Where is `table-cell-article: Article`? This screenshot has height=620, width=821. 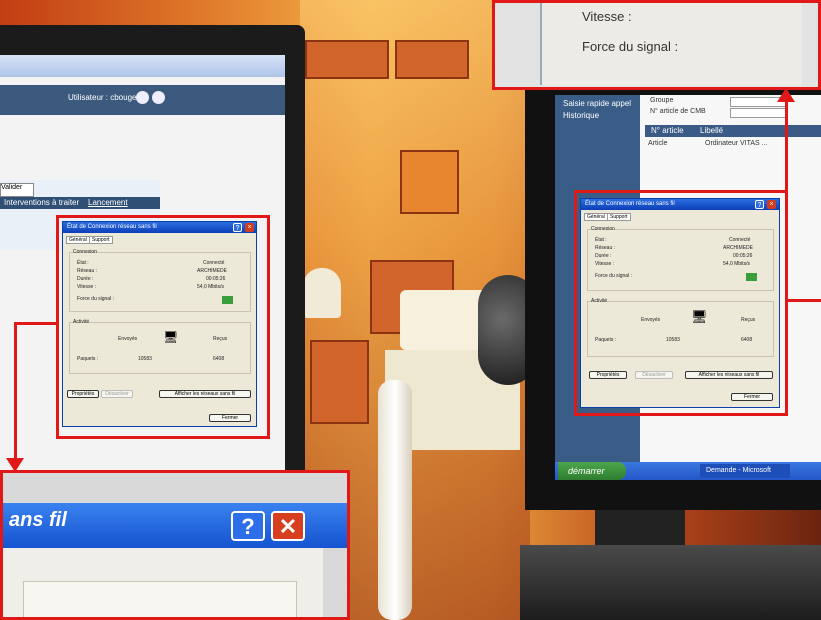 table-cell-article: Article is located at coordinates (658, 143).